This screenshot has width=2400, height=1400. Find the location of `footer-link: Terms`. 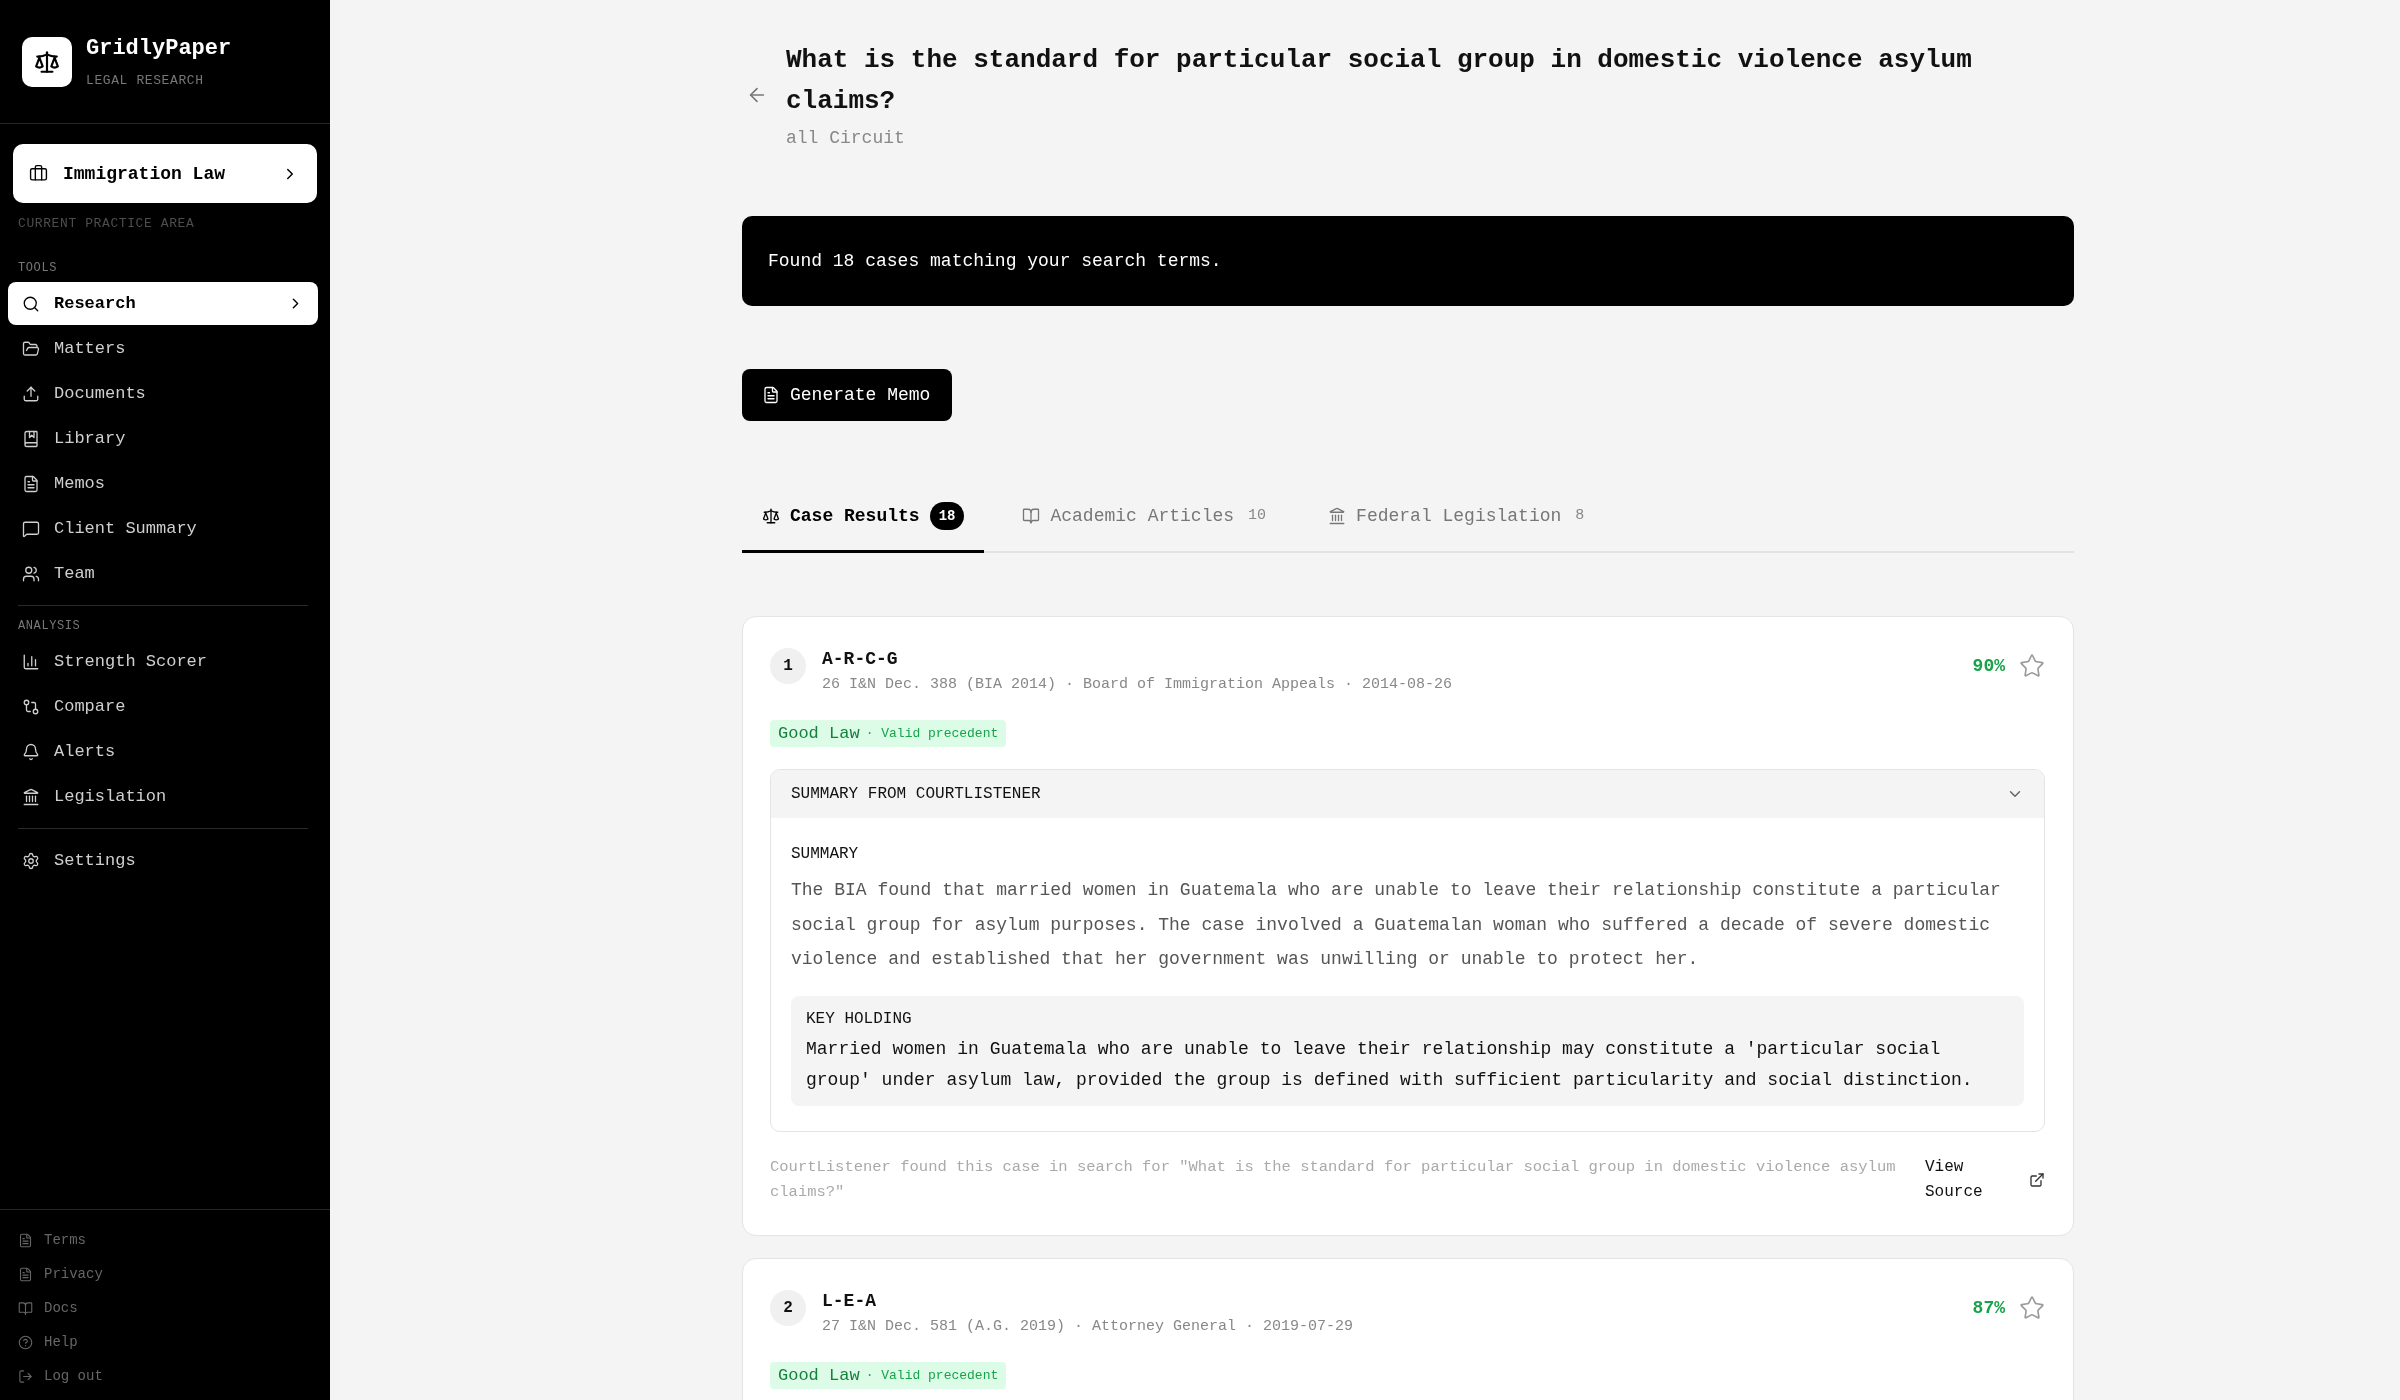

footer-link: Terms is located at coordinates (165, 1240).